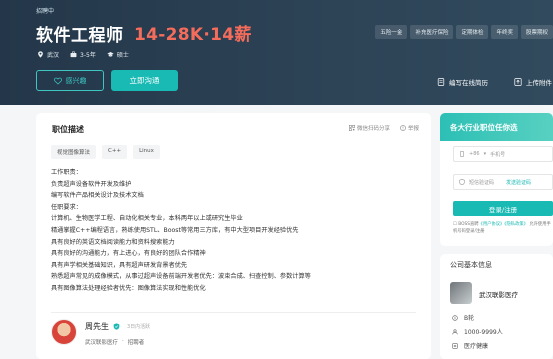 The image size is (553, 359). I want to click on industry-icon, so click(455, 345).